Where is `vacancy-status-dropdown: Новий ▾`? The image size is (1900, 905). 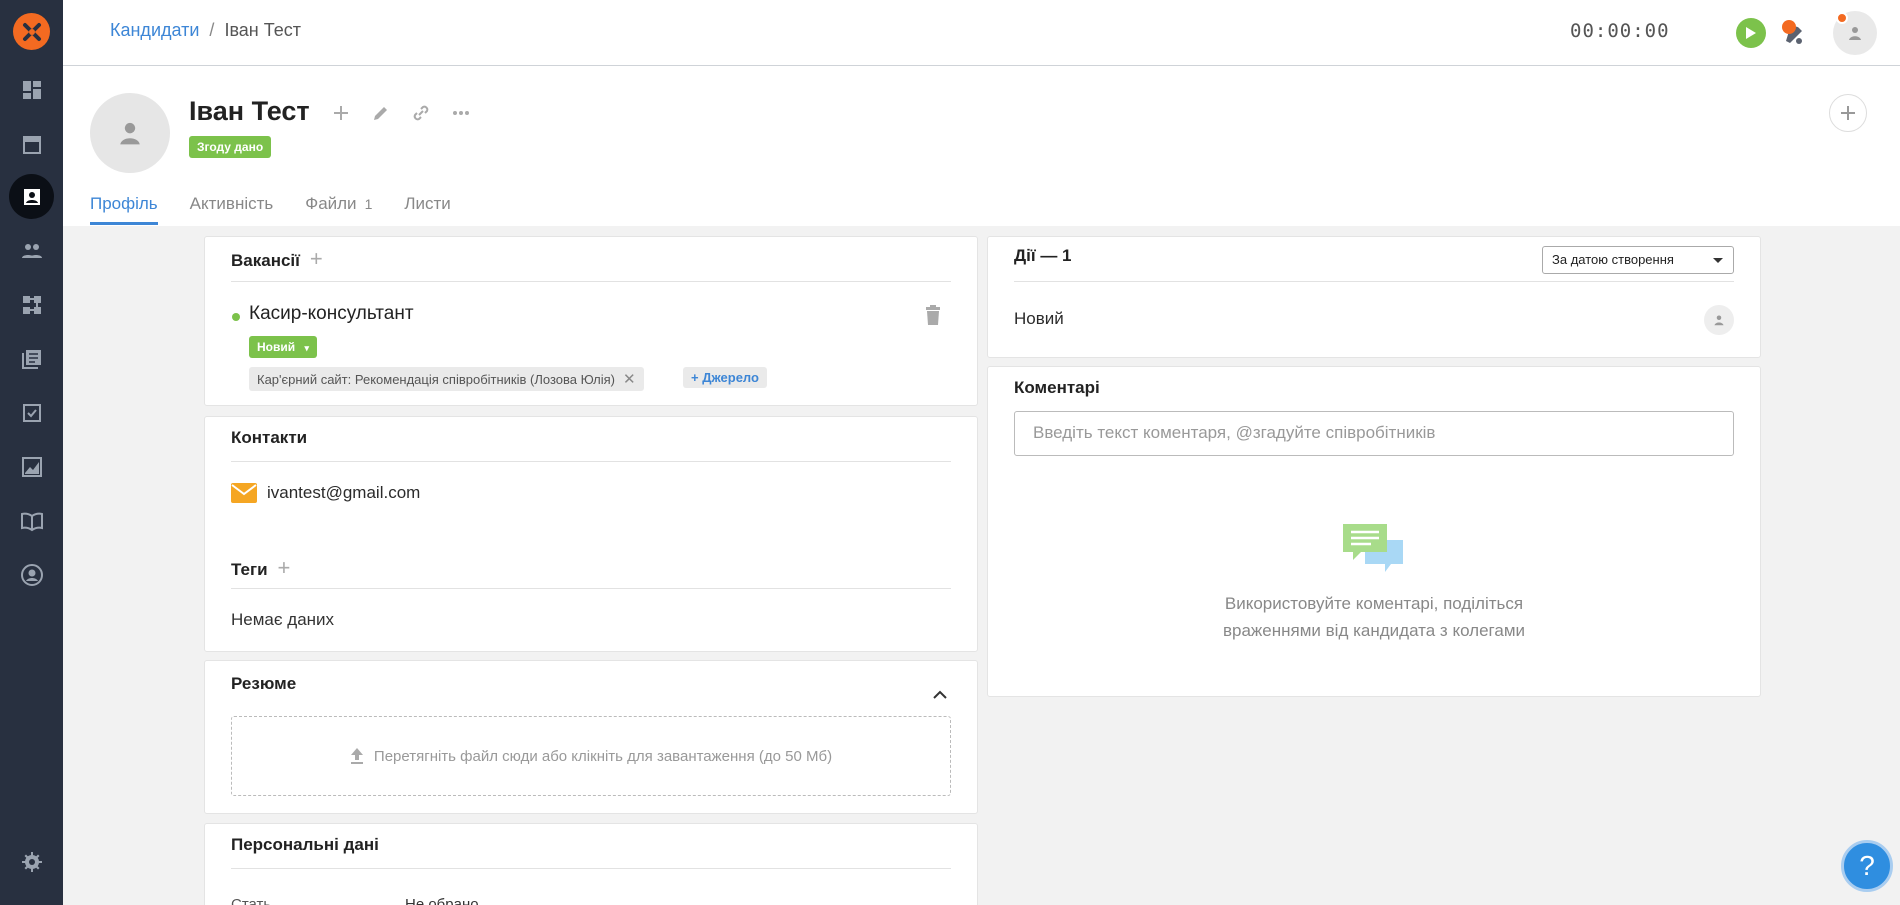 vacancy-status-dropdown: Новий ▾ is located at coordinates (283, 347).